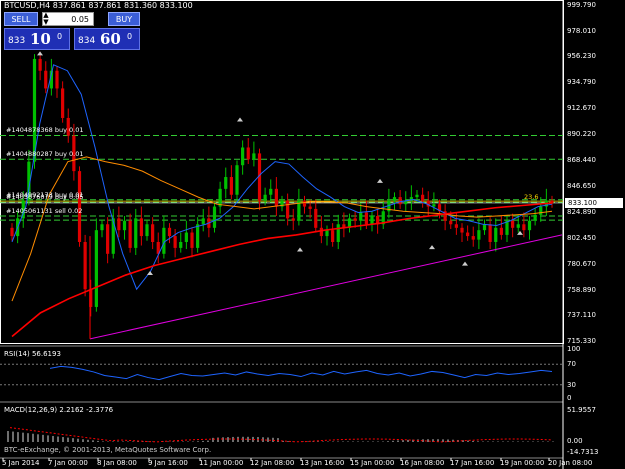 This screenshot has width=625, height=469. I want to click on one-click-trade-panel: SELL 0.05 ▲ ▼ BUY 833 10 0 834 60 0, so click(72, 32).